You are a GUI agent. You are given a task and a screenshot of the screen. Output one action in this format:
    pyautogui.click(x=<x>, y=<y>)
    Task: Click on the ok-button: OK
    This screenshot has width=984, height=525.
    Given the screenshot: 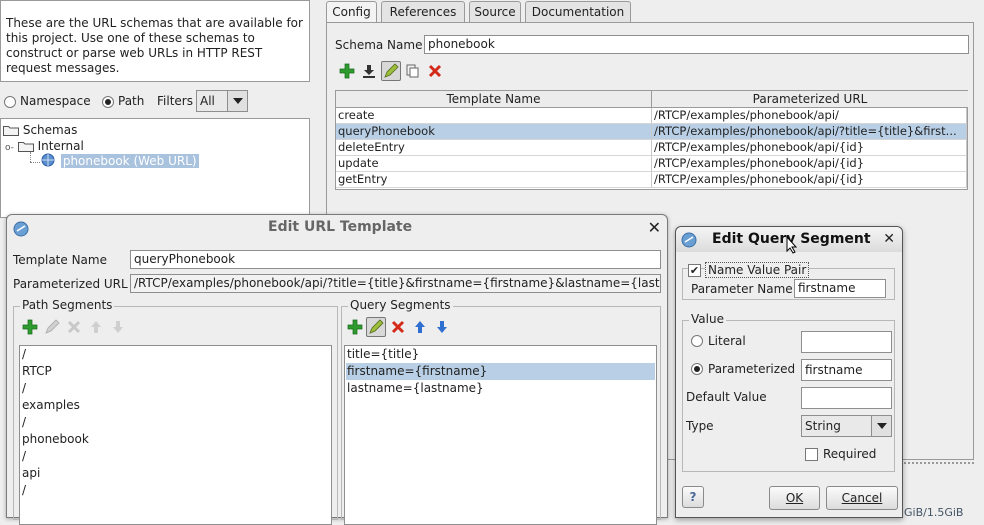 What is the action you would take?
    pyautogui.click(x=794, y=498)
    